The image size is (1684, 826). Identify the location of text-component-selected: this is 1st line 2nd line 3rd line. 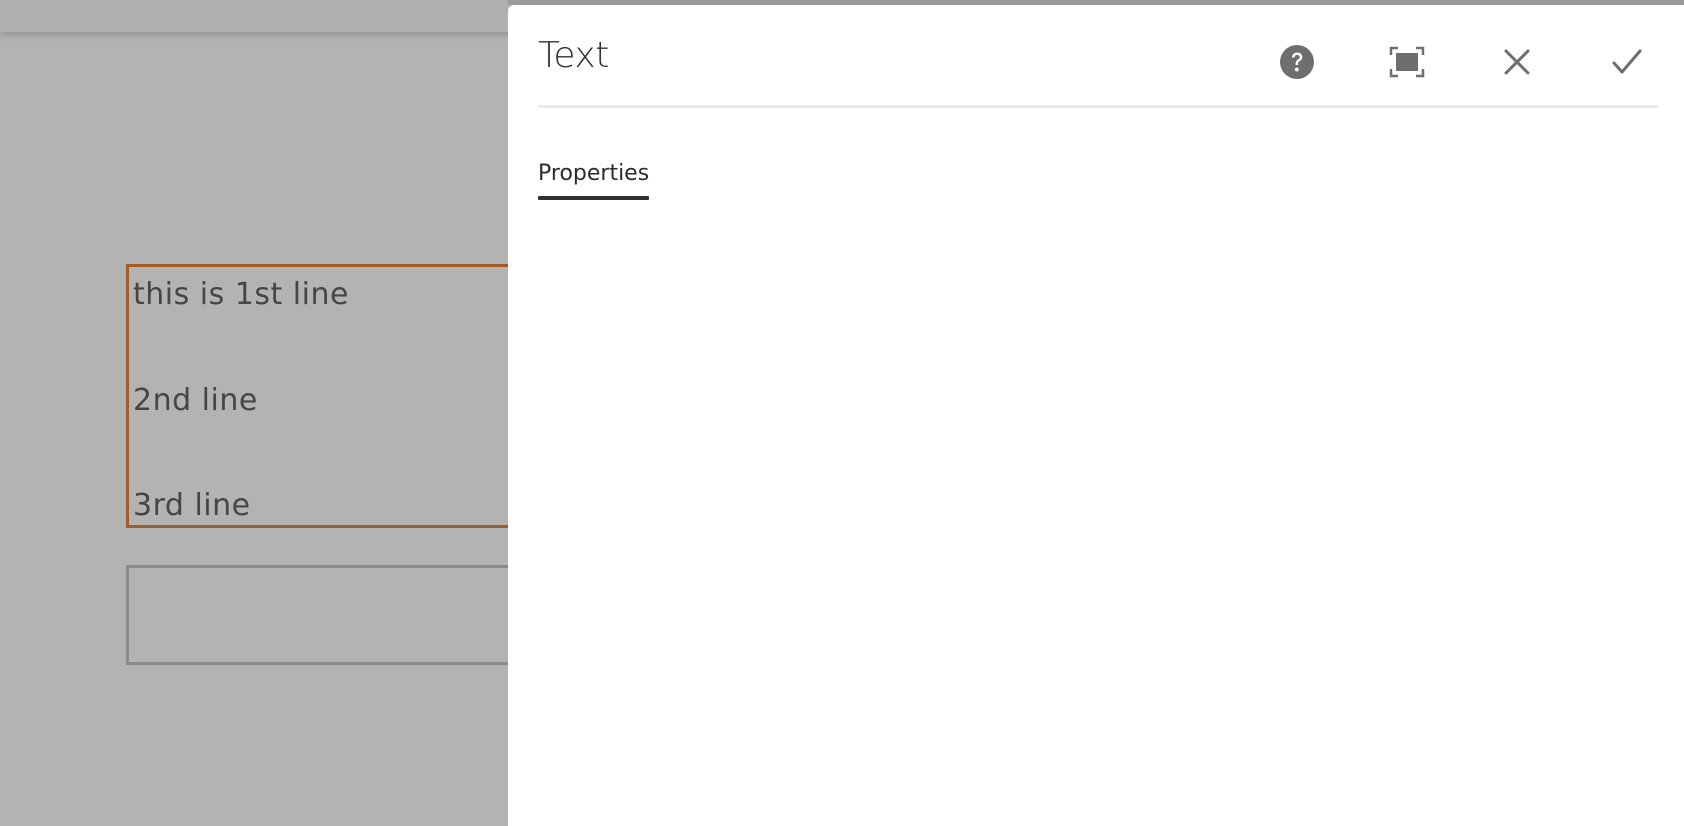
(326, 396).